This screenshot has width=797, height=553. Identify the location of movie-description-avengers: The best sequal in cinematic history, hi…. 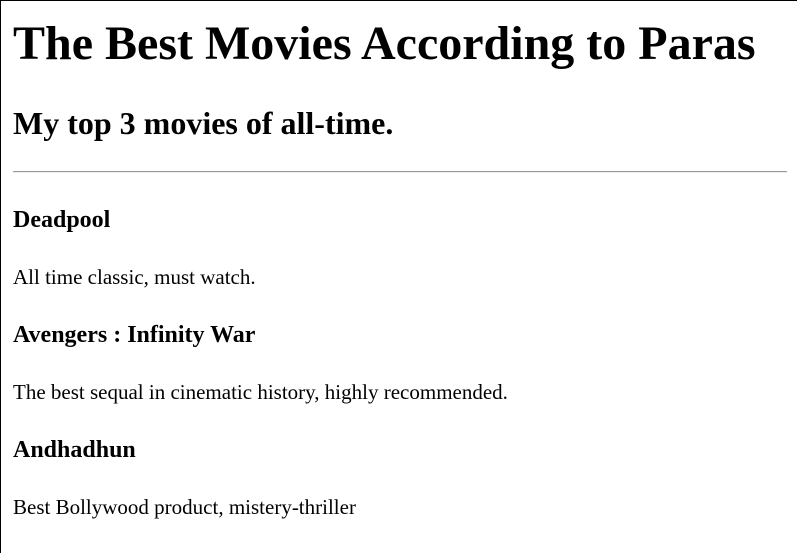
(260, 392).